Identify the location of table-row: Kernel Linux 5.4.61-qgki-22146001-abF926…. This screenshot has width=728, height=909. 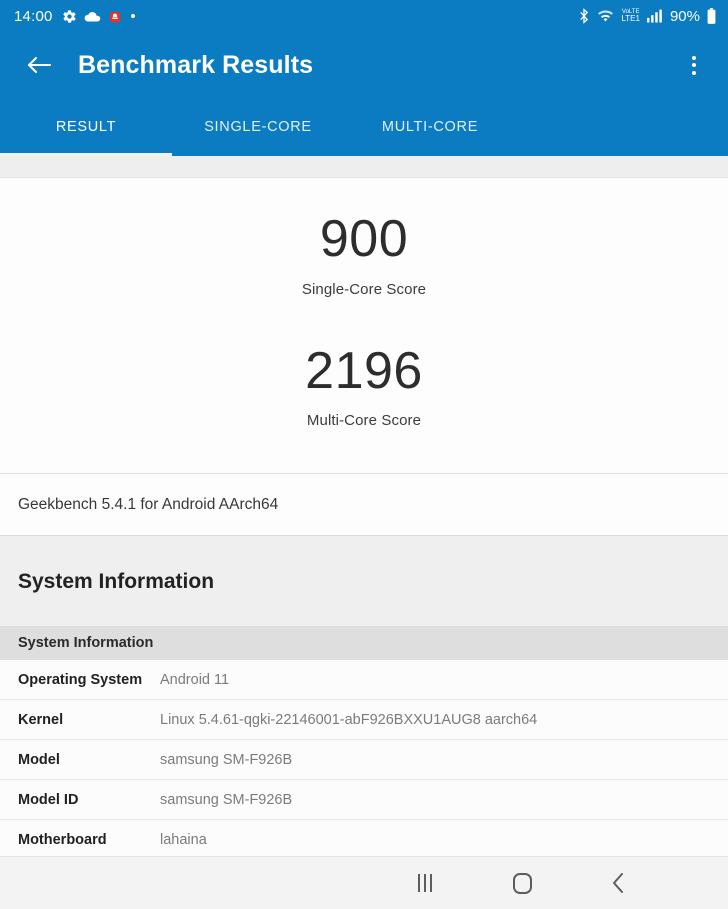
(364, 720).